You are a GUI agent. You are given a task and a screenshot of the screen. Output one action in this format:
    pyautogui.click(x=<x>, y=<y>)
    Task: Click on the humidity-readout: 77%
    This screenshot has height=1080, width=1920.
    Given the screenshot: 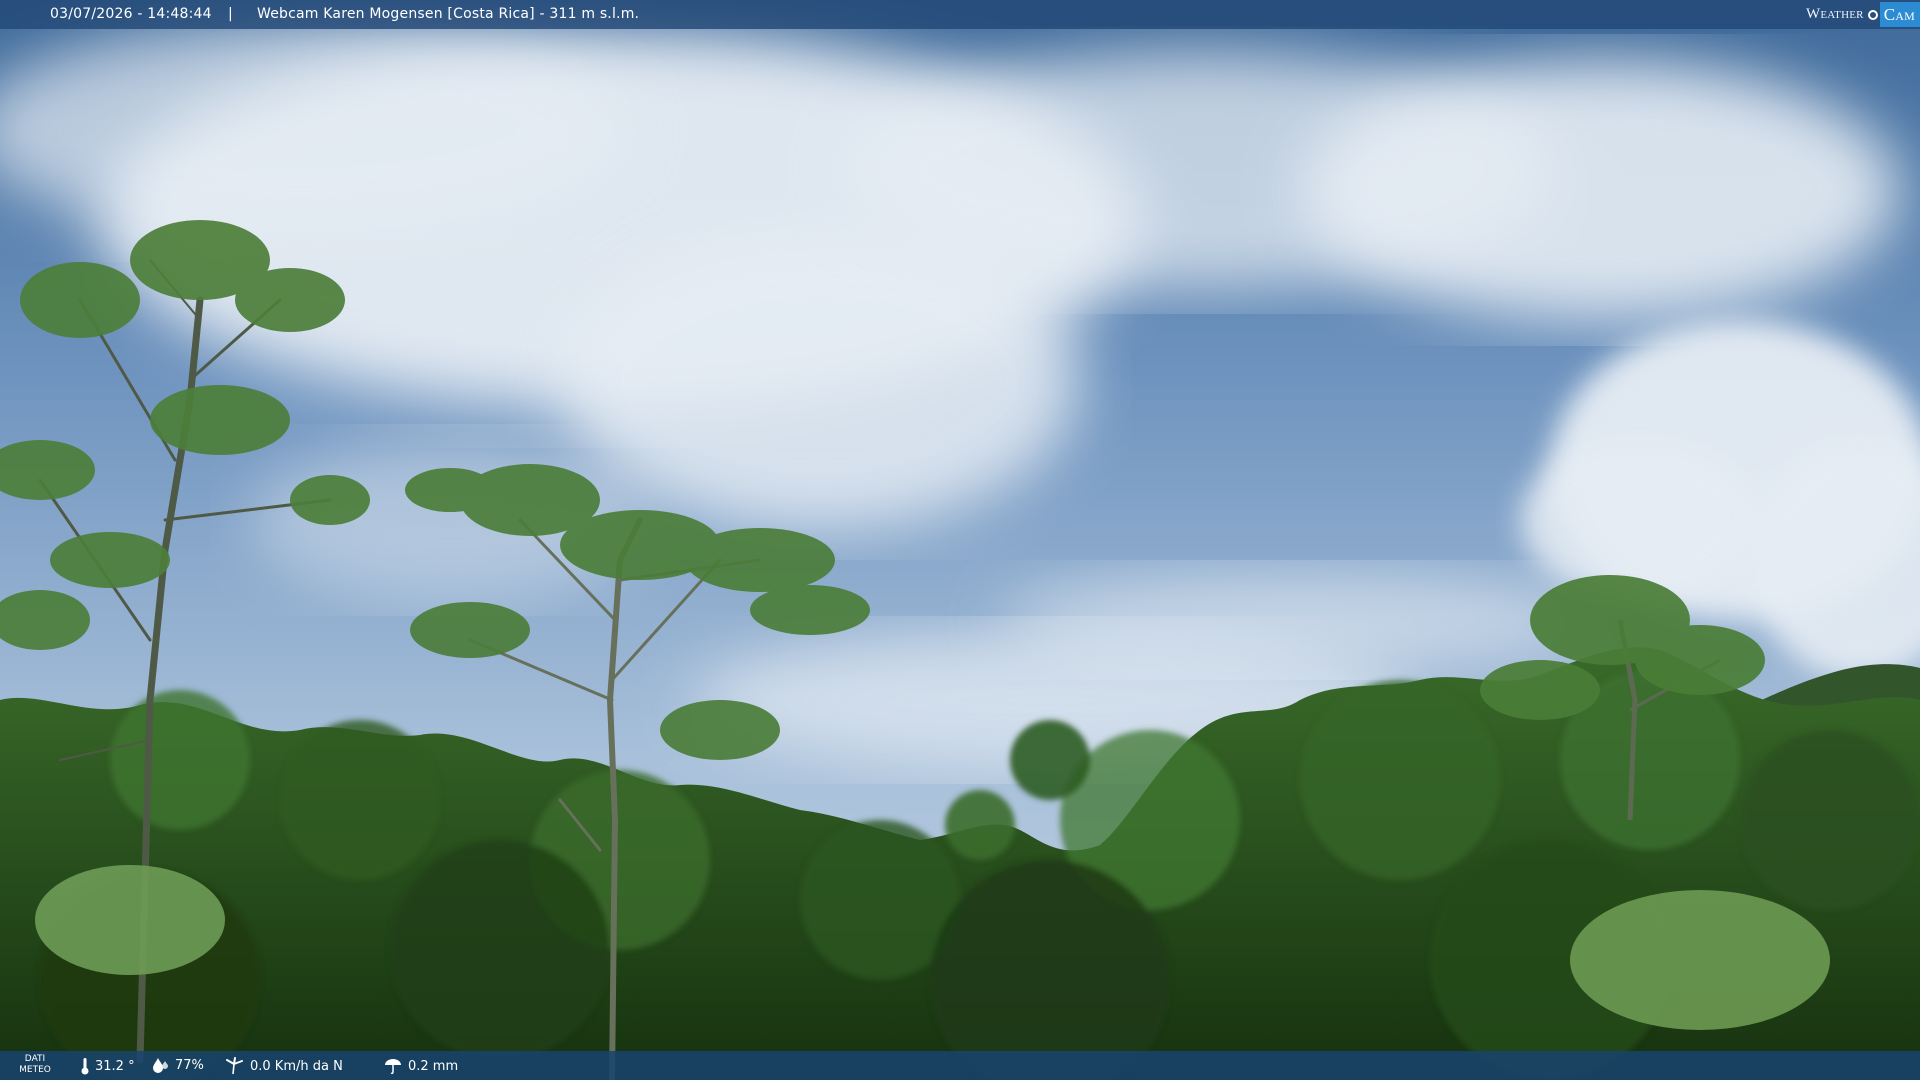 What is the action you would take?
    pyautogui.click(x=178, y=1065)
    